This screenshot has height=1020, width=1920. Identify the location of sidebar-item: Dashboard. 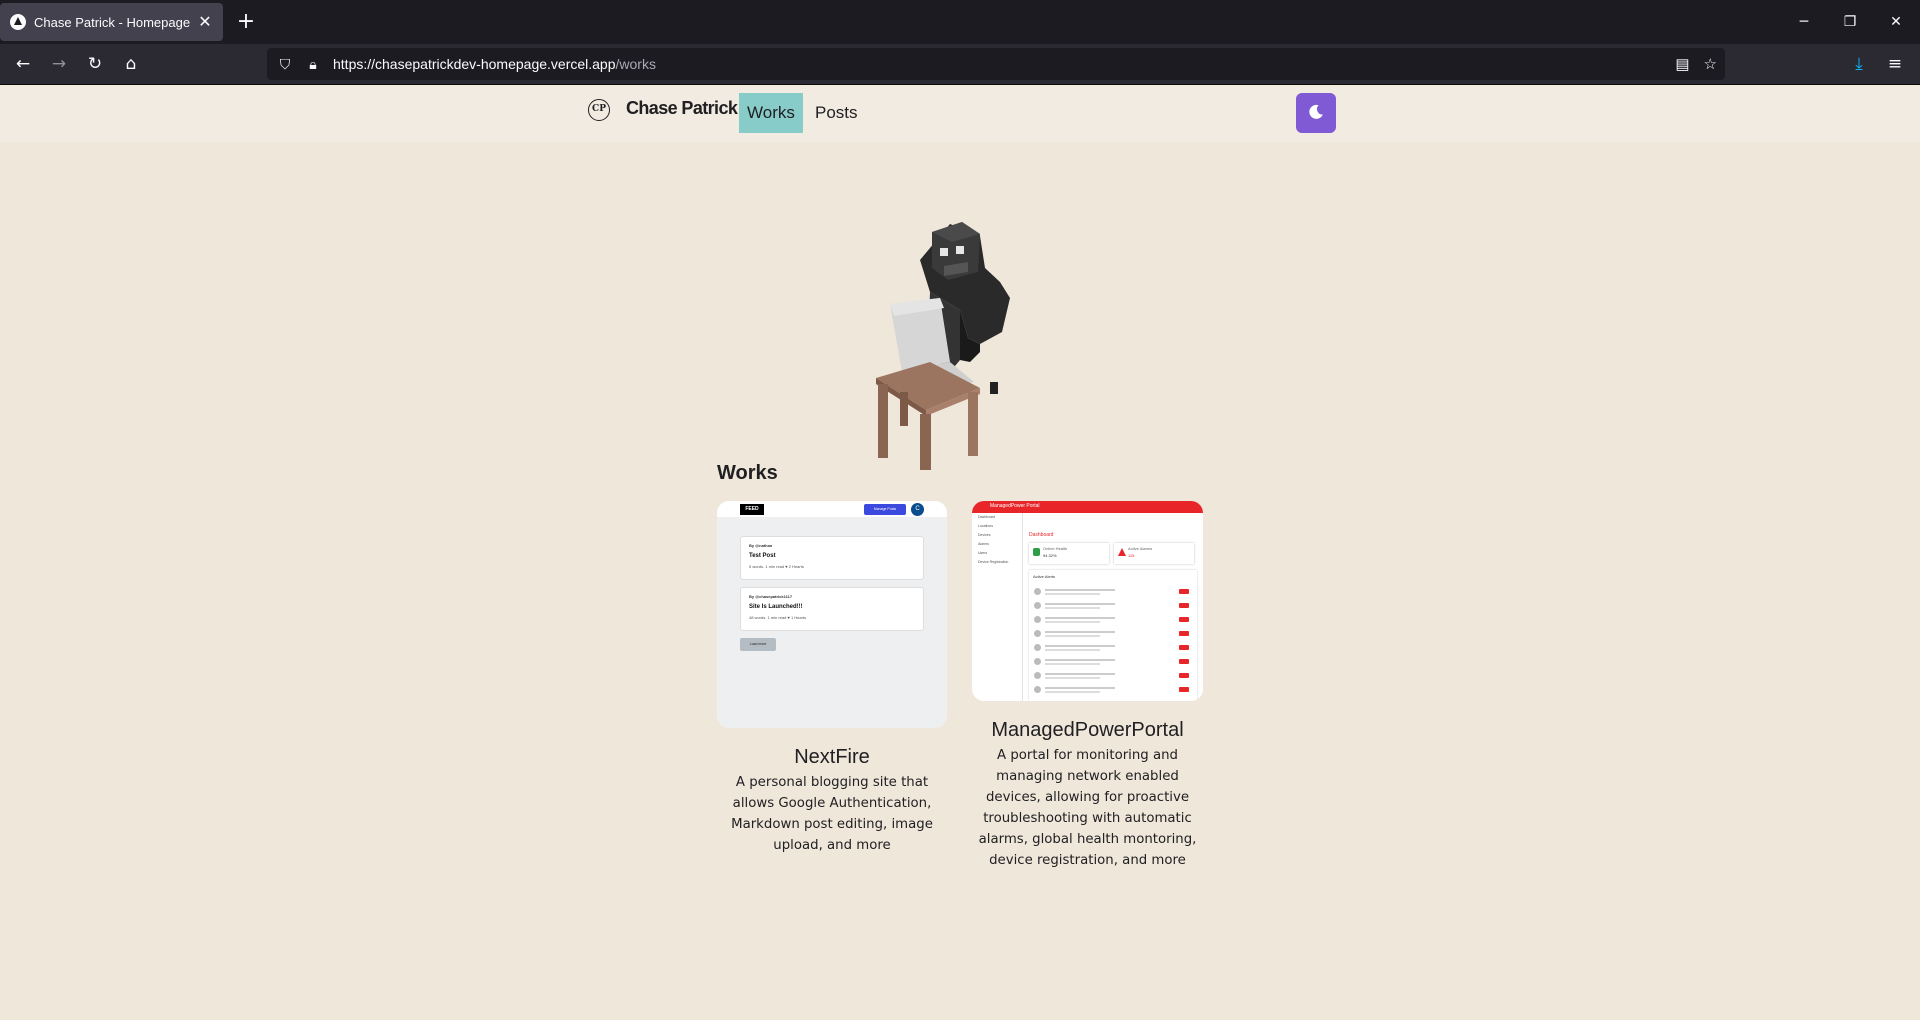
(987, 517).